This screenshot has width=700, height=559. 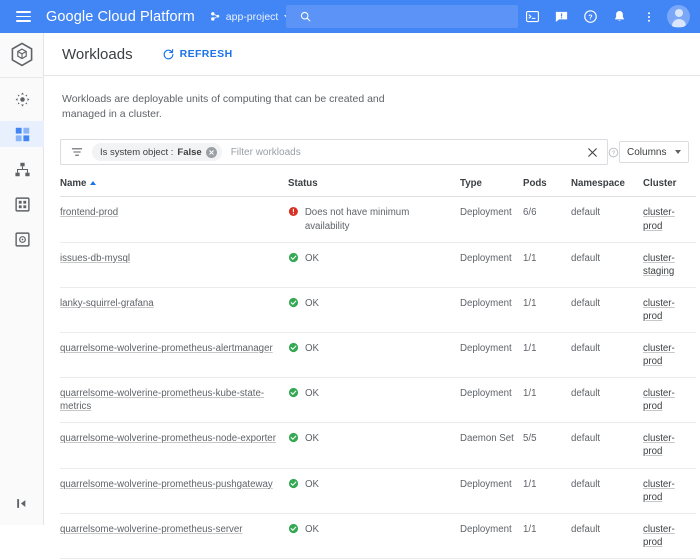 What do you see at coordinates (76, 152) in the screenshot?
I see `filter-icon` at bounding box center [76, 152].